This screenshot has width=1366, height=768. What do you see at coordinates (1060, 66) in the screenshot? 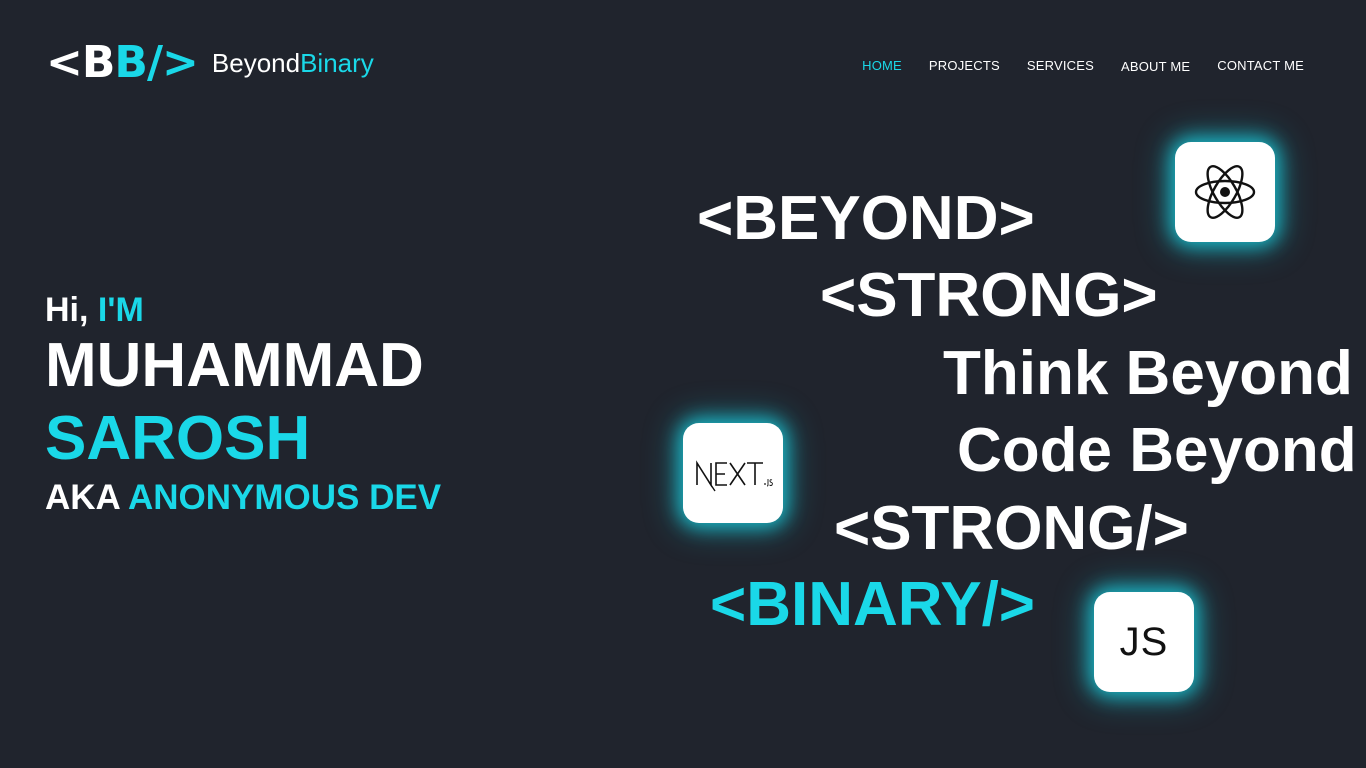
I see `nav-services: SERVICES` at bounding box center [1060, 66].